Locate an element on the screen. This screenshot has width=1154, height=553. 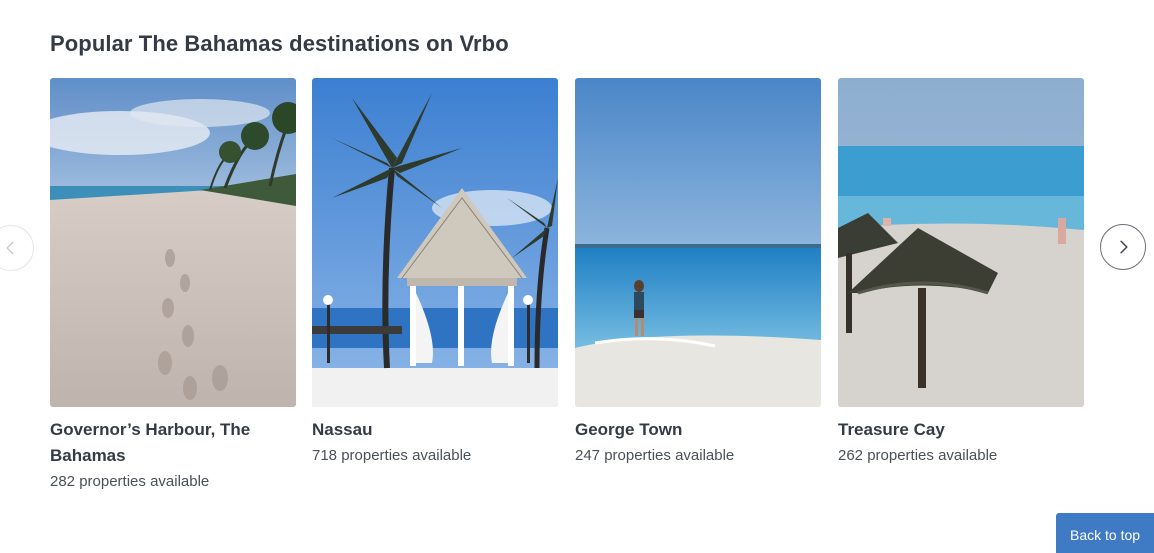
destination-property-count: 247 properties available is located at coordinates (655, 455).